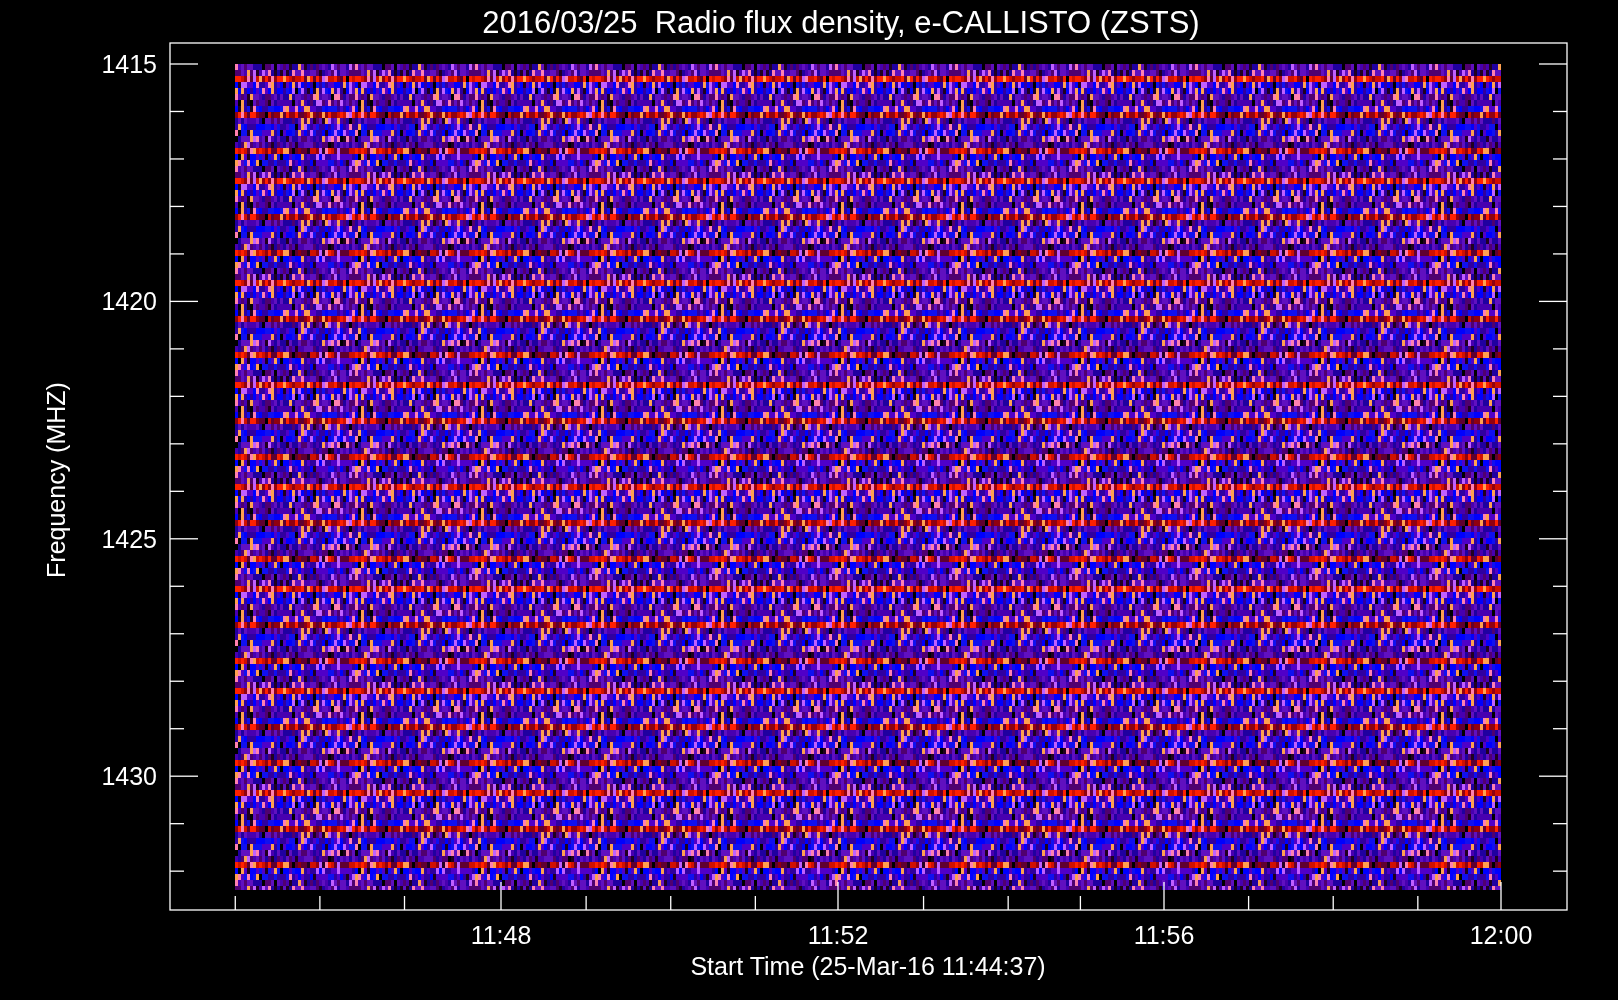 The image size is (1618, 1000). I want to click on tick-label: 12:00, so click(1501, 935).